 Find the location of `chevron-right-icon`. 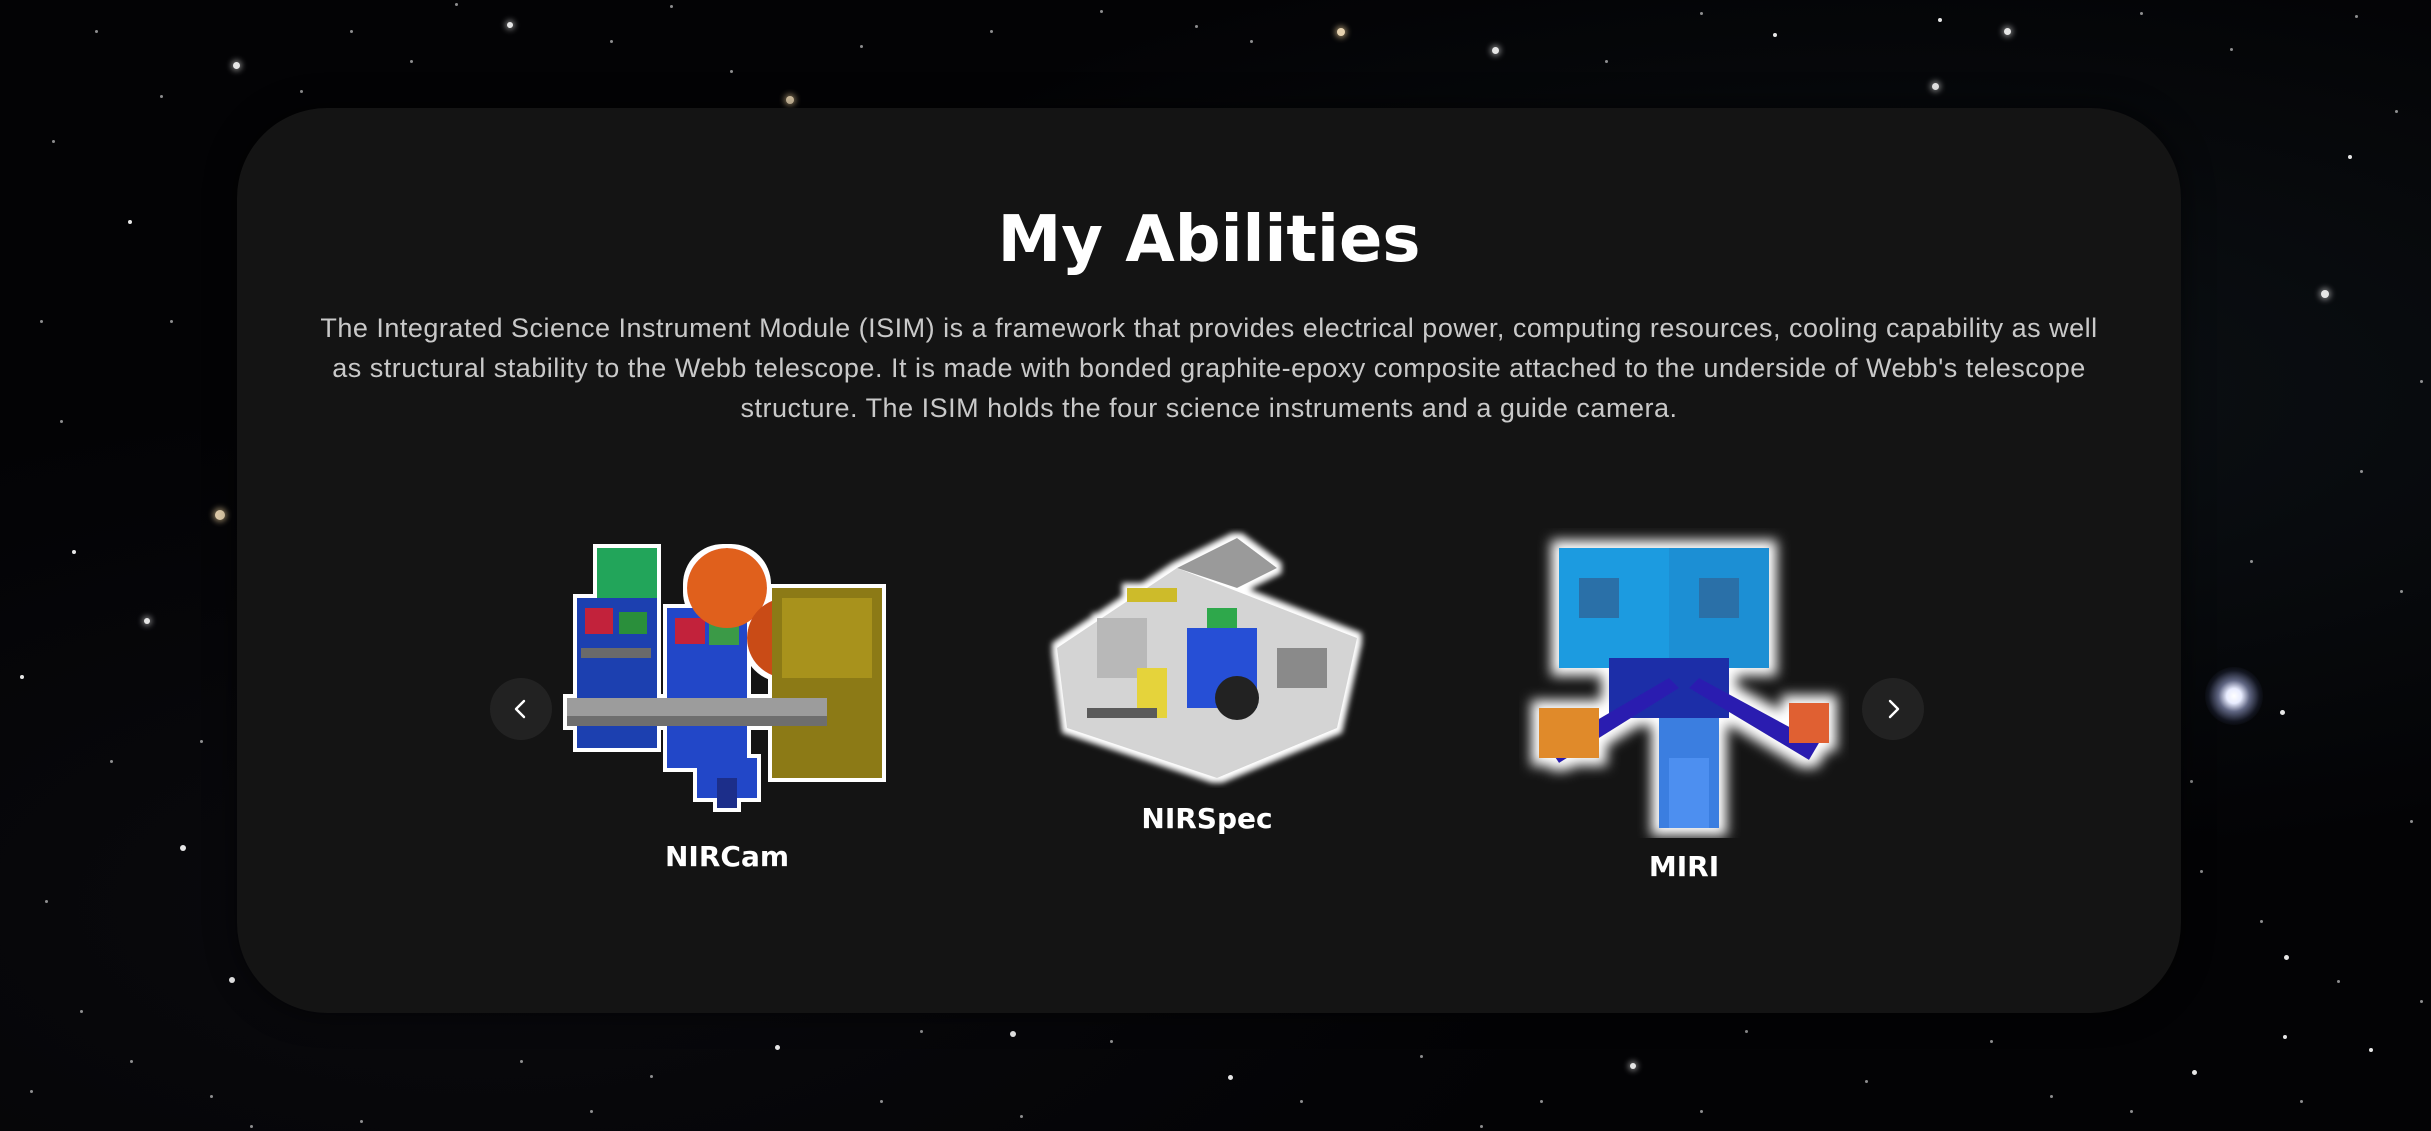

chevron-right-icon is located at coordinates (1894, 709).